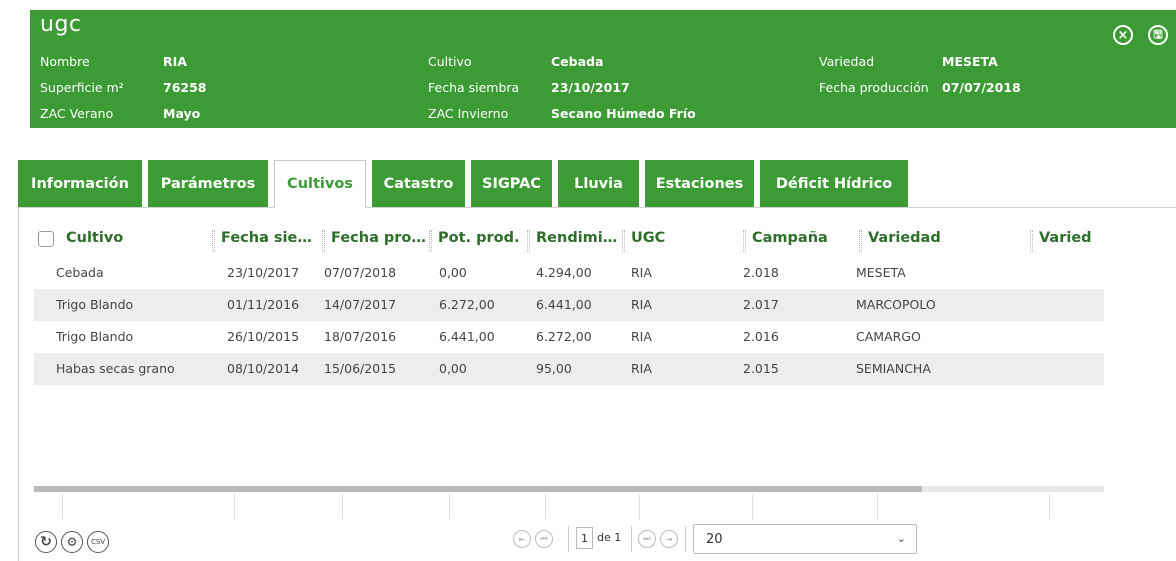 This screenshot has height=561, width=1176. I want to click on tab-deficit-hidrico: Déficit Hídrico, so click(834, 184).